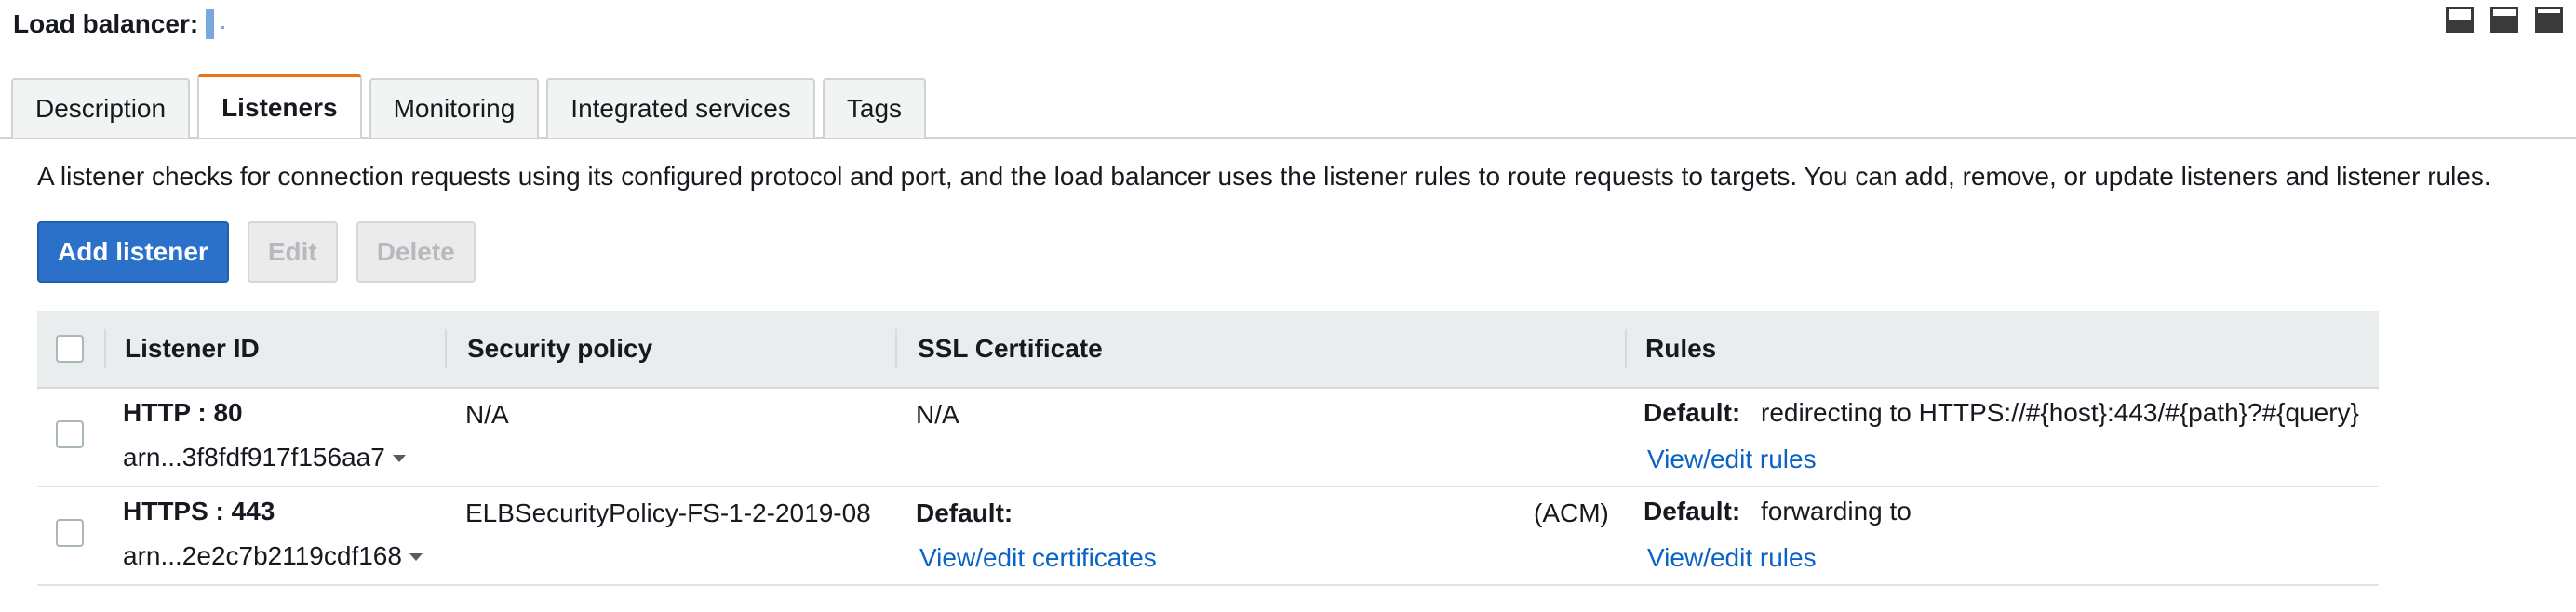 The image size is (2576, 612). Describe the element at coordinates (192, 349) in the screenshot. I see `column-header-listener-id: Listener ID` at that location.